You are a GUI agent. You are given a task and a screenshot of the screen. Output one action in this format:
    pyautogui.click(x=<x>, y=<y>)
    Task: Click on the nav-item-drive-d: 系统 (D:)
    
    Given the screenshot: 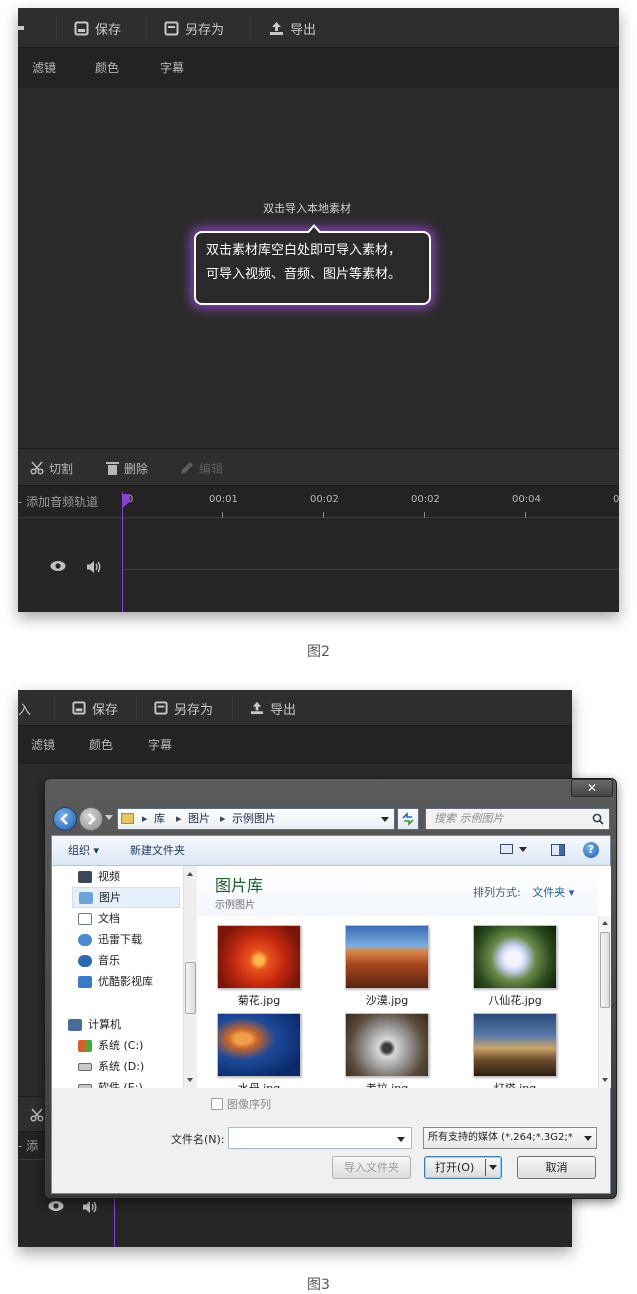 What is the action you would take?
    pyautogui.click(x=111, y=1066)
    